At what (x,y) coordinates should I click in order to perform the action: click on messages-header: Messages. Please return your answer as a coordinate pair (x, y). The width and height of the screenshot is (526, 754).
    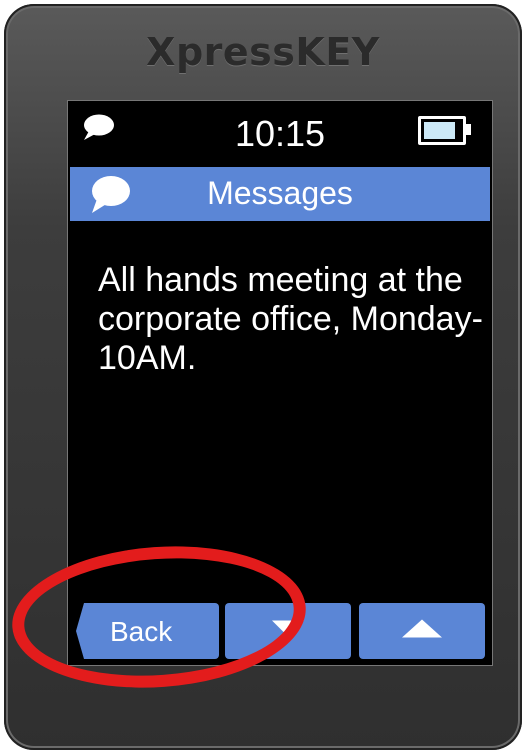
    Looking at the image, I should click on (280, 194).